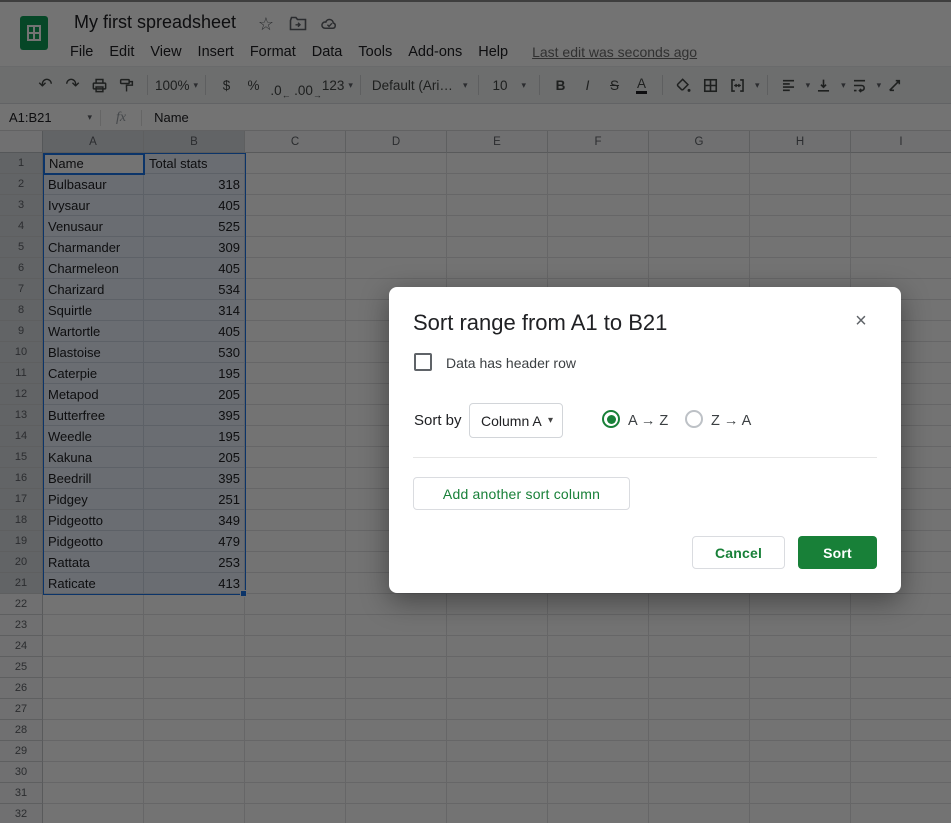  I want to click on radio-z-to-a-label: Z → A, so click(731, 421).